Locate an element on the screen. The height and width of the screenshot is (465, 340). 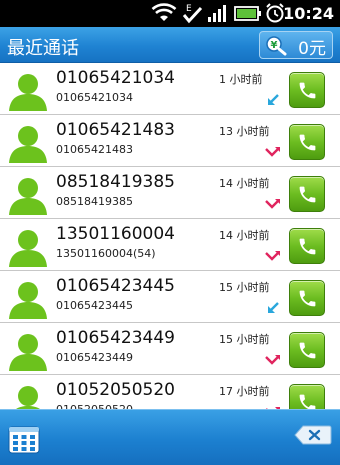
status-time: 10:24 is located at coordinates (308, 13).